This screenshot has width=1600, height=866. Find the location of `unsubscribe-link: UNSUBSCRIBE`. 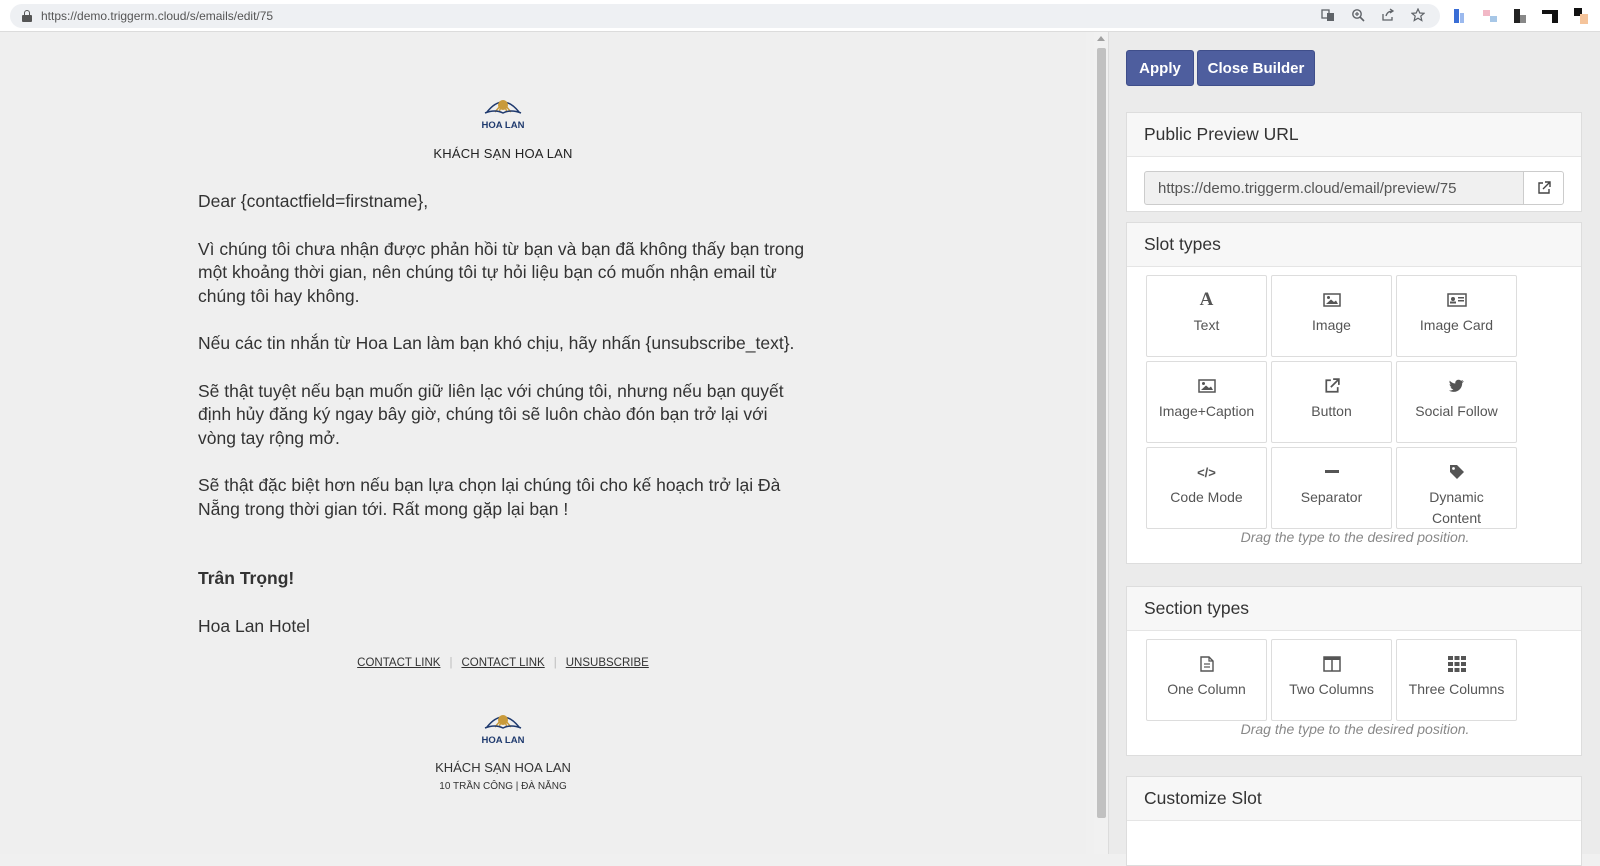

unsubscribe-link: UNSUBSCRIBE is located at coordinates (607, 663).